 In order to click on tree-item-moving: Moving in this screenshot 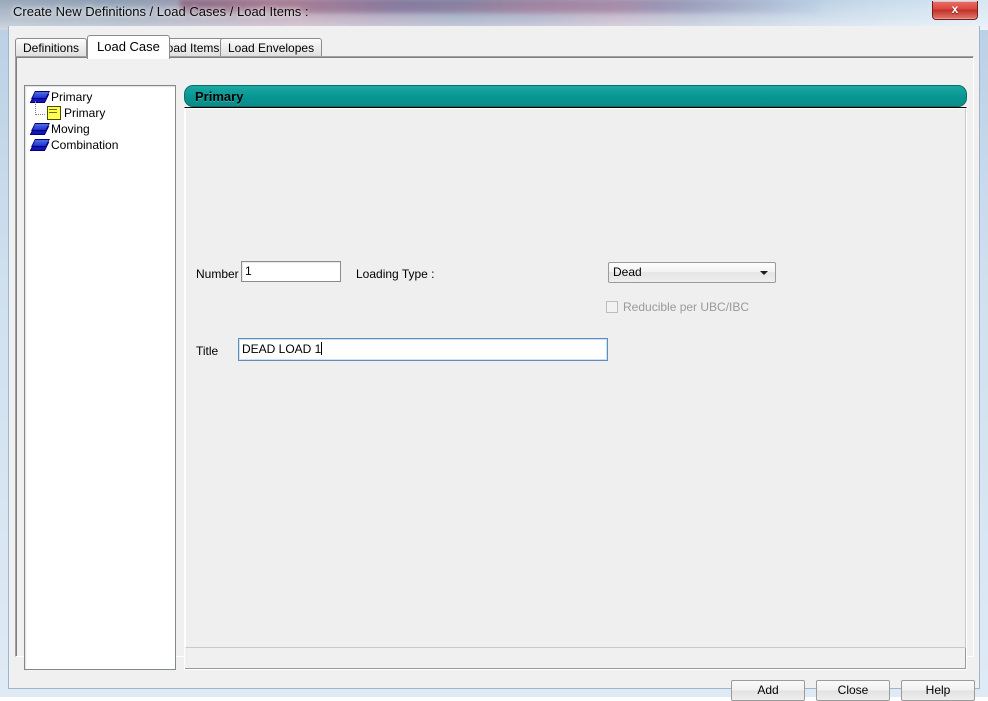, I will do `click(100, 129)`.